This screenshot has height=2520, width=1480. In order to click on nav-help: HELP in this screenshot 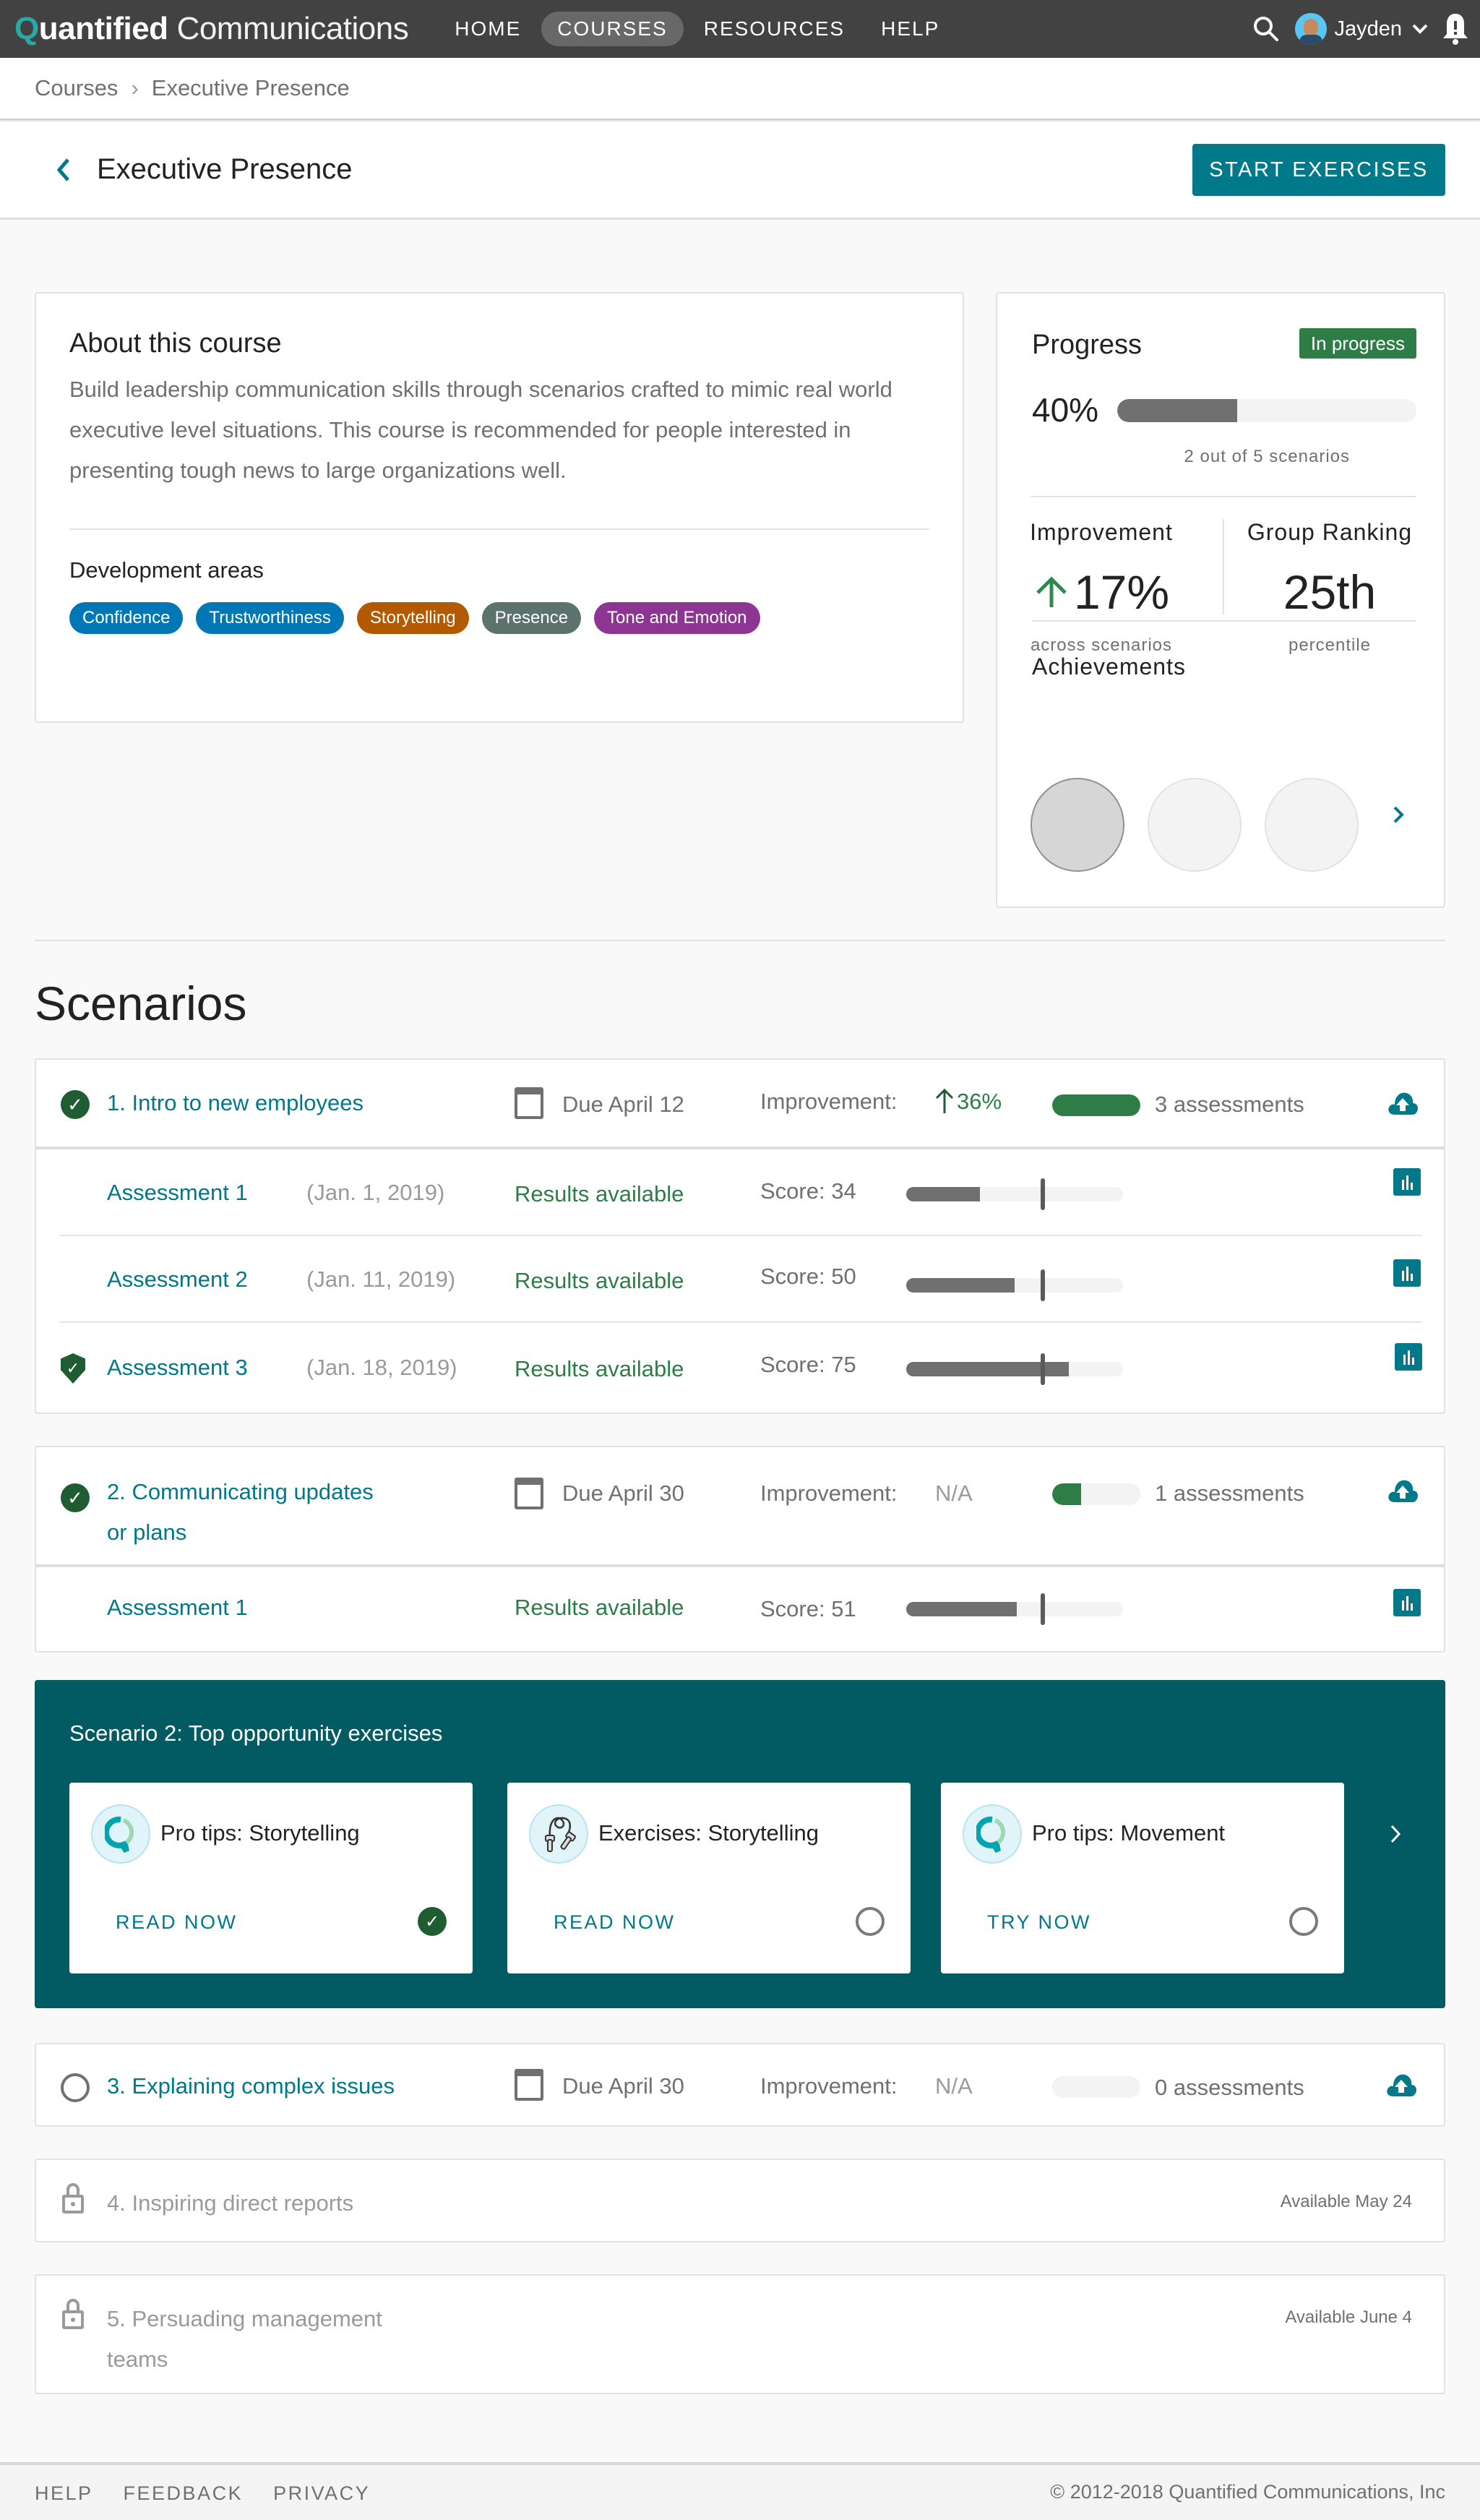, I will do `click(910, 29)`.